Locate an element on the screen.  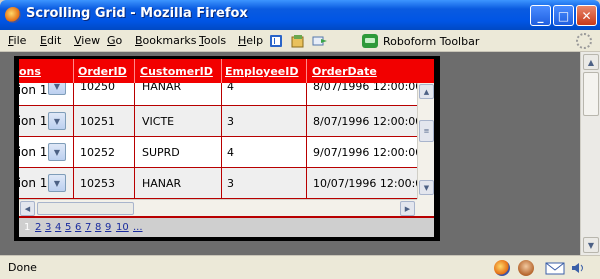
minimize-button: _ is located at coordinates (540, 15).